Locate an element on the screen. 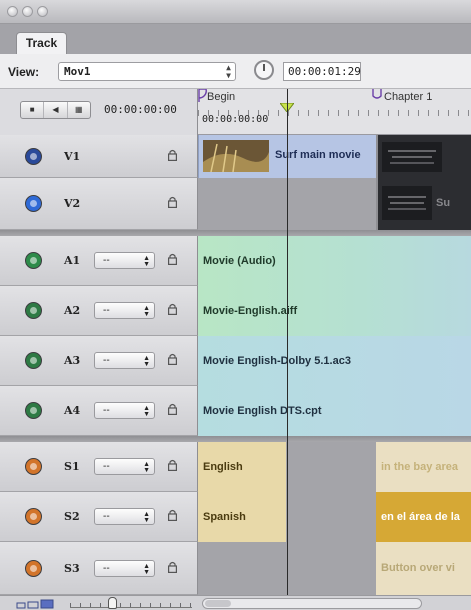 Image resolution: width=471 pixels, height=610 pixels. track-header: A4 -- ▲ ▼ is located at coordinates (99, 411).